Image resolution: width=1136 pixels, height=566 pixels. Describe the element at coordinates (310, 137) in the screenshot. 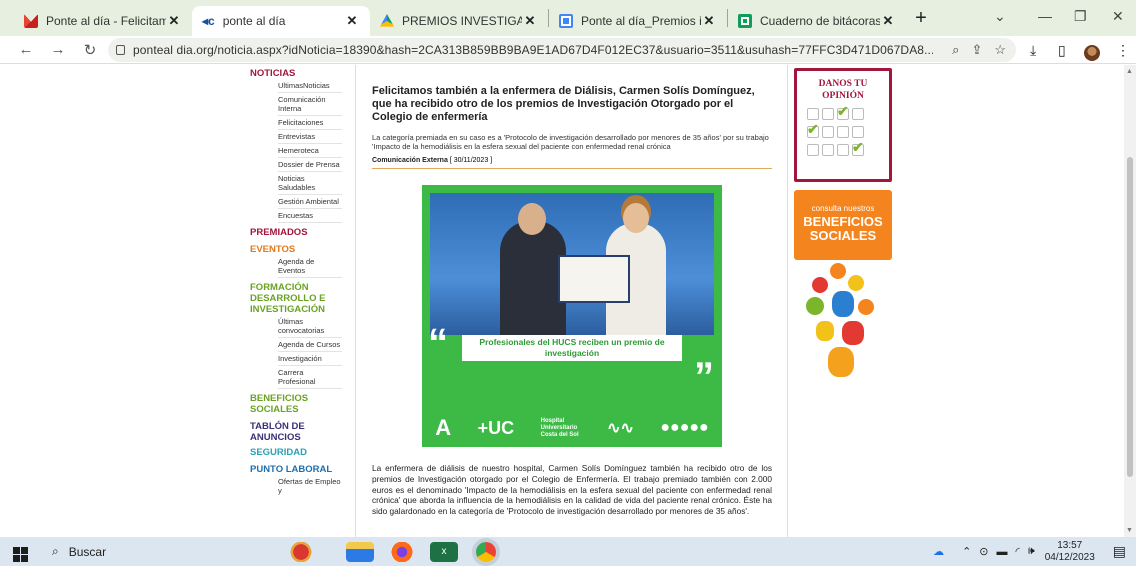

I see `nav-item-entrevistas: Entrevistas` at that location.